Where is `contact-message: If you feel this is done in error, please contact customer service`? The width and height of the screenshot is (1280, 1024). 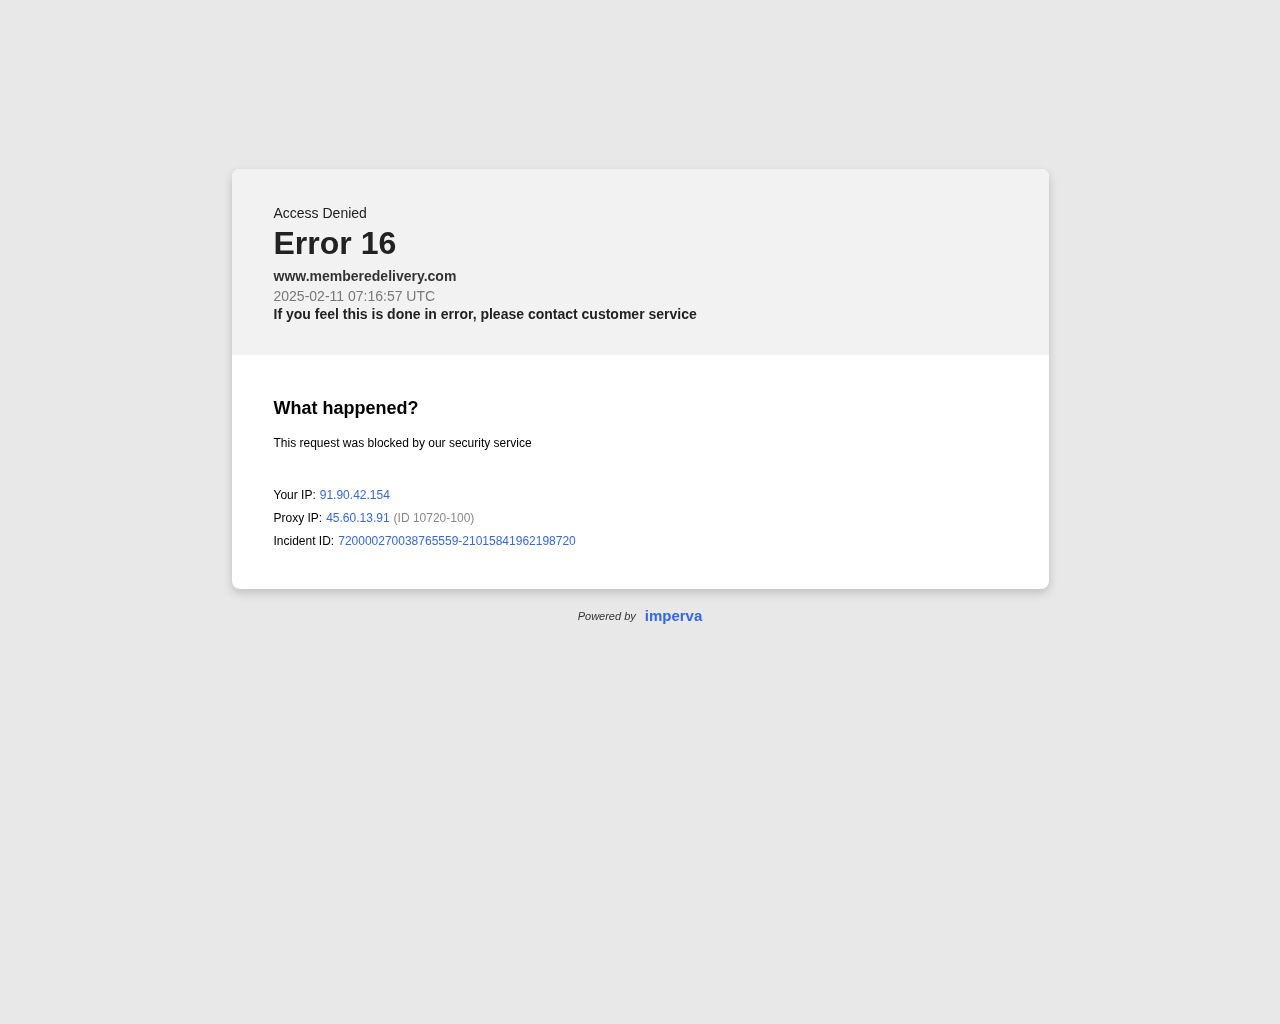
contact-message: If you feel this is done in error, please contact customer service is located at coordinates (485, 314).